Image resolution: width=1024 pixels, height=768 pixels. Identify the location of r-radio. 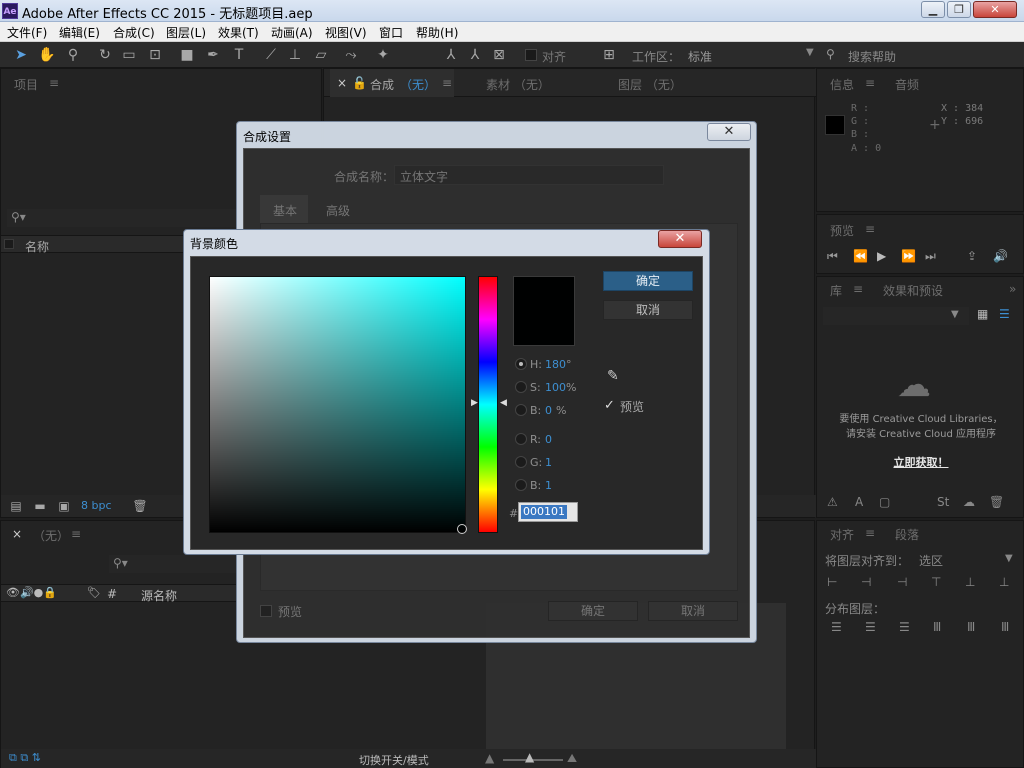
(521, 439).